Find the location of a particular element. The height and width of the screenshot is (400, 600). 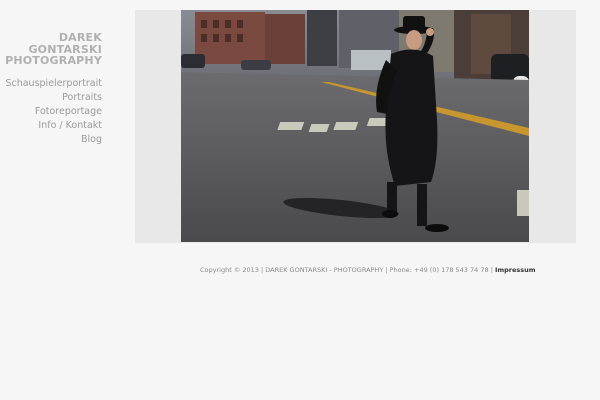

nav-item-portraits: Portraits is located at coordinates (53, 98).